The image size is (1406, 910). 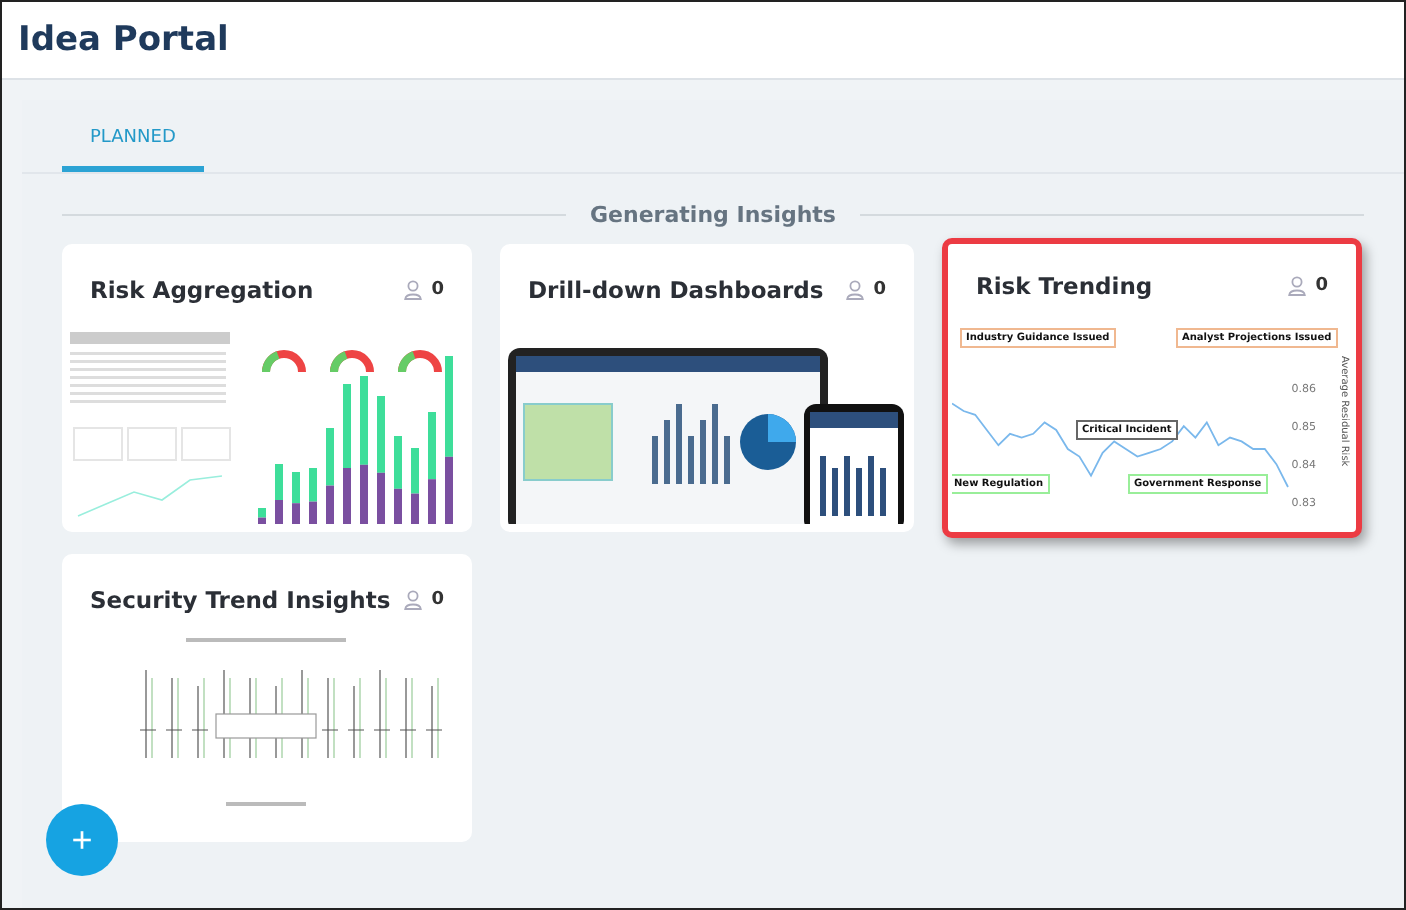 What do you see at coordinates (266, 726) in the screenshot?
I see `tooltip-box` at bounding box center [266, 726].